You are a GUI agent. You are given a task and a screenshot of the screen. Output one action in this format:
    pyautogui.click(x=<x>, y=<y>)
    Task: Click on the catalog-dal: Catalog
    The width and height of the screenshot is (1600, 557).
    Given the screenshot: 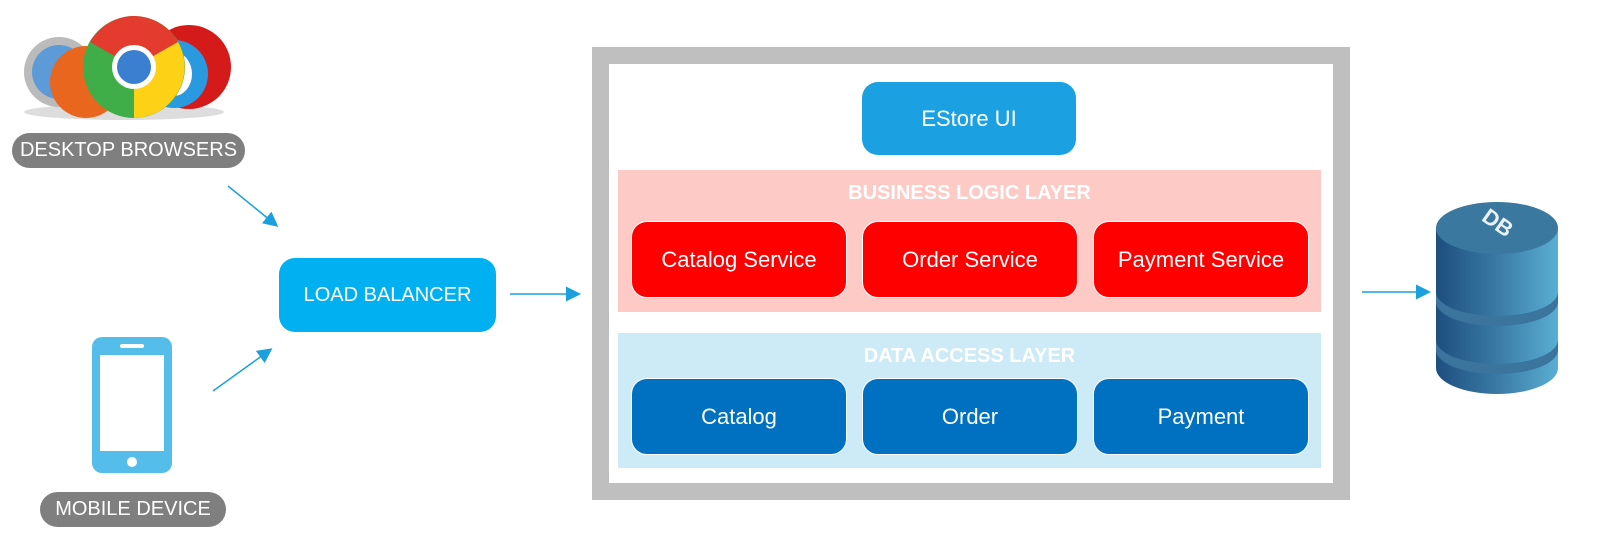 What is the action you would take?
    pyautogui.click(x=739, y=416)
    